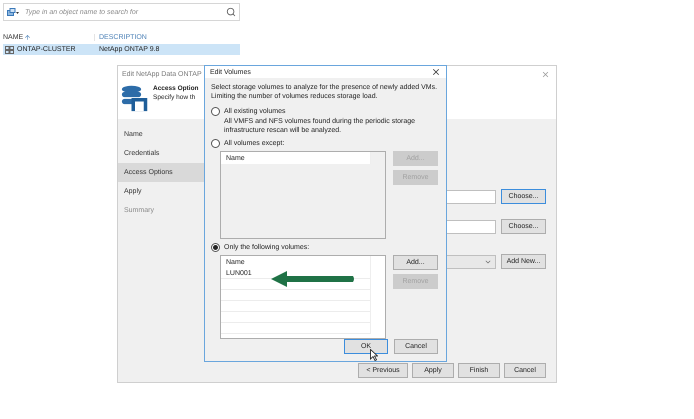 This screenshot has height=419, width=694. What do you see at coordinates (9, 50) in the screenshot?
I see `cluster-icon` at bounding box center [9, 50].